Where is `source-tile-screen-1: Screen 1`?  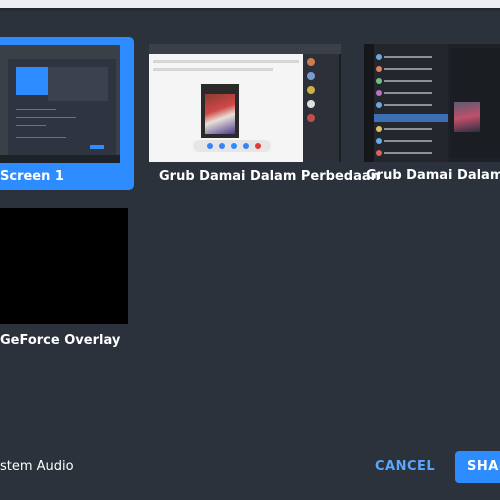 source-tile-screen-1: Screen 1 is located at coordinates (67, 113).